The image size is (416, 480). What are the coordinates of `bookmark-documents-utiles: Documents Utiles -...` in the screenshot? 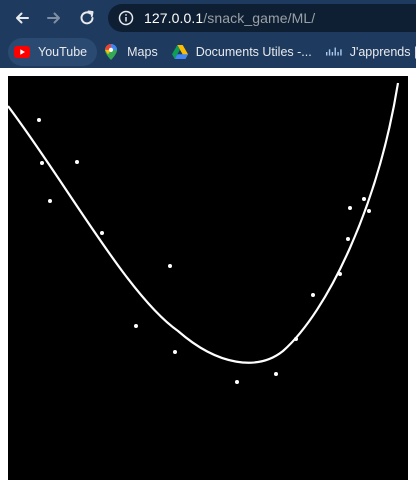 It's located at (243, 52).